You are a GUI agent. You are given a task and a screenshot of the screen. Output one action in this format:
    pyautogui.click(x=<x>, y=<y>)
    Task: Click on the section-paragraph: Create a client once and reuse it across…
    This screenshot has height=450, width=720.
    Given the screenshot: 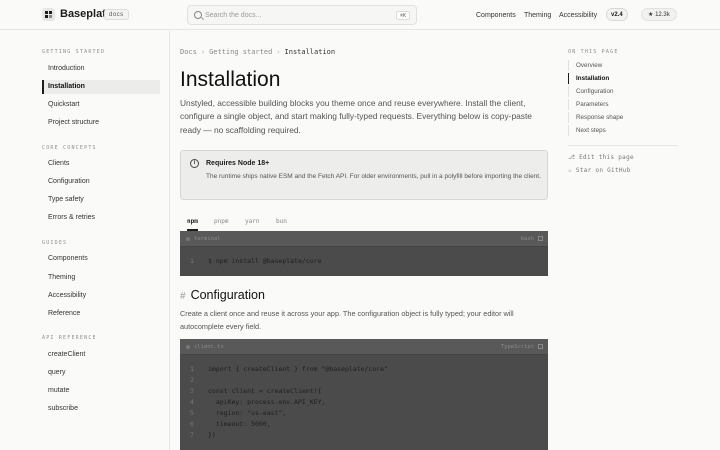 What is the action you would take?
    pyautogui.click(x=347, y=320)
    